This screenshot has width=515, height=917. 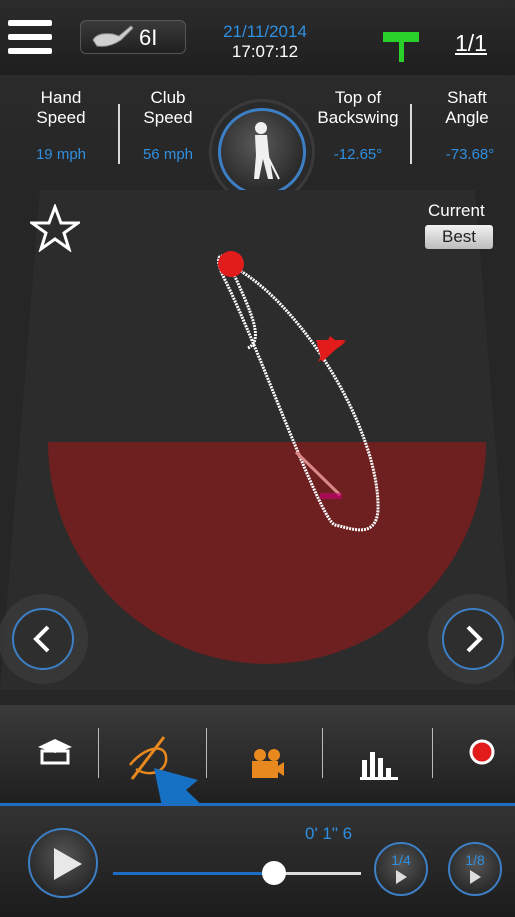 I want to click on page-counter: 1/1, so click(x=471, y=43).